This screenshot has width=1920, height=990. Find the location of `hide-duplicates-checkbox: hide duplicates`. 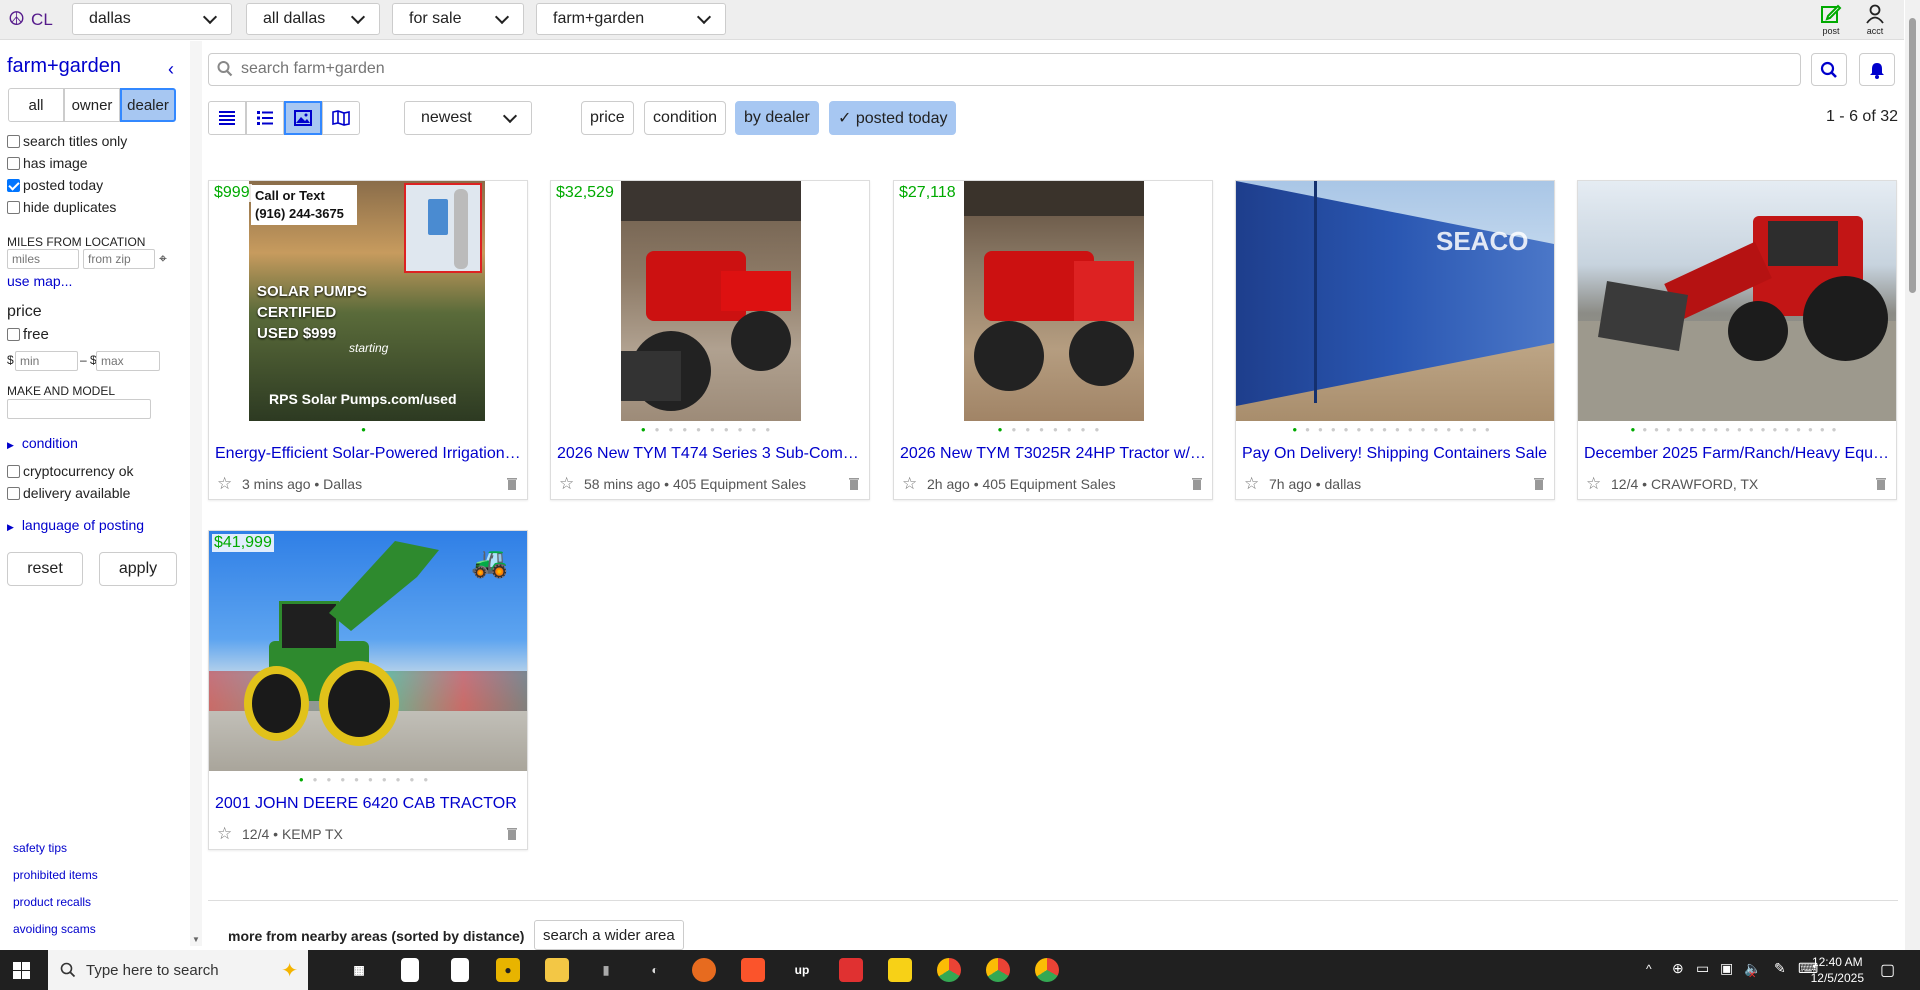

hide-duplicates-checkbox: hide duplicates is located at coordinates (61, 207).